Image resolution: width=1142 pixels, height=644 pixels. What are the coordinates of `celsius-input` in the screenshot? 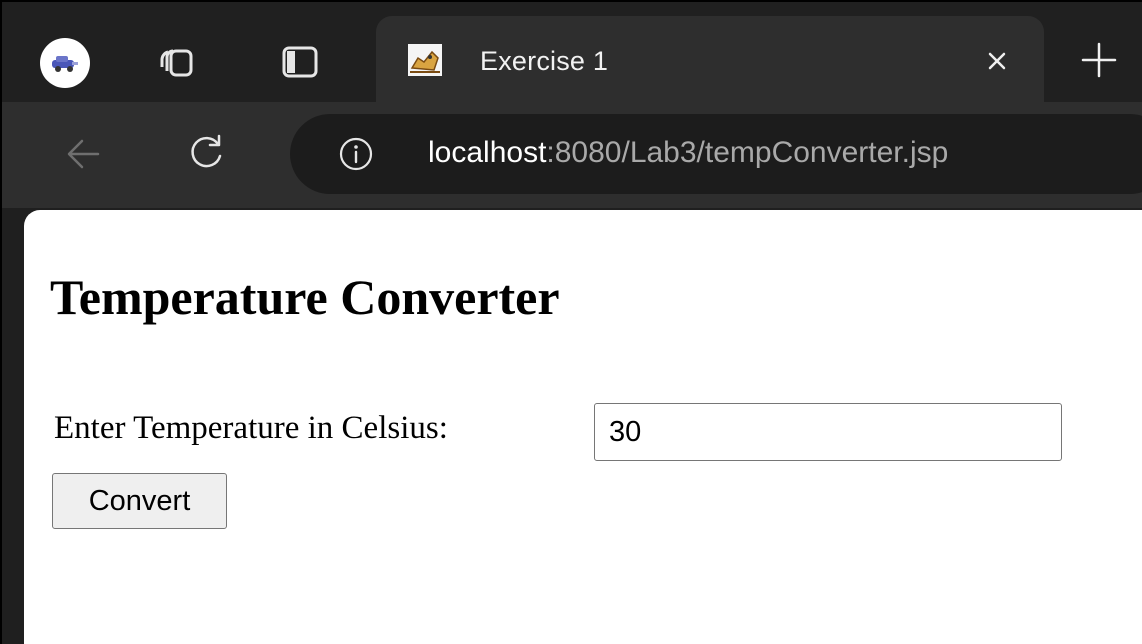 It's located at (828, 432).